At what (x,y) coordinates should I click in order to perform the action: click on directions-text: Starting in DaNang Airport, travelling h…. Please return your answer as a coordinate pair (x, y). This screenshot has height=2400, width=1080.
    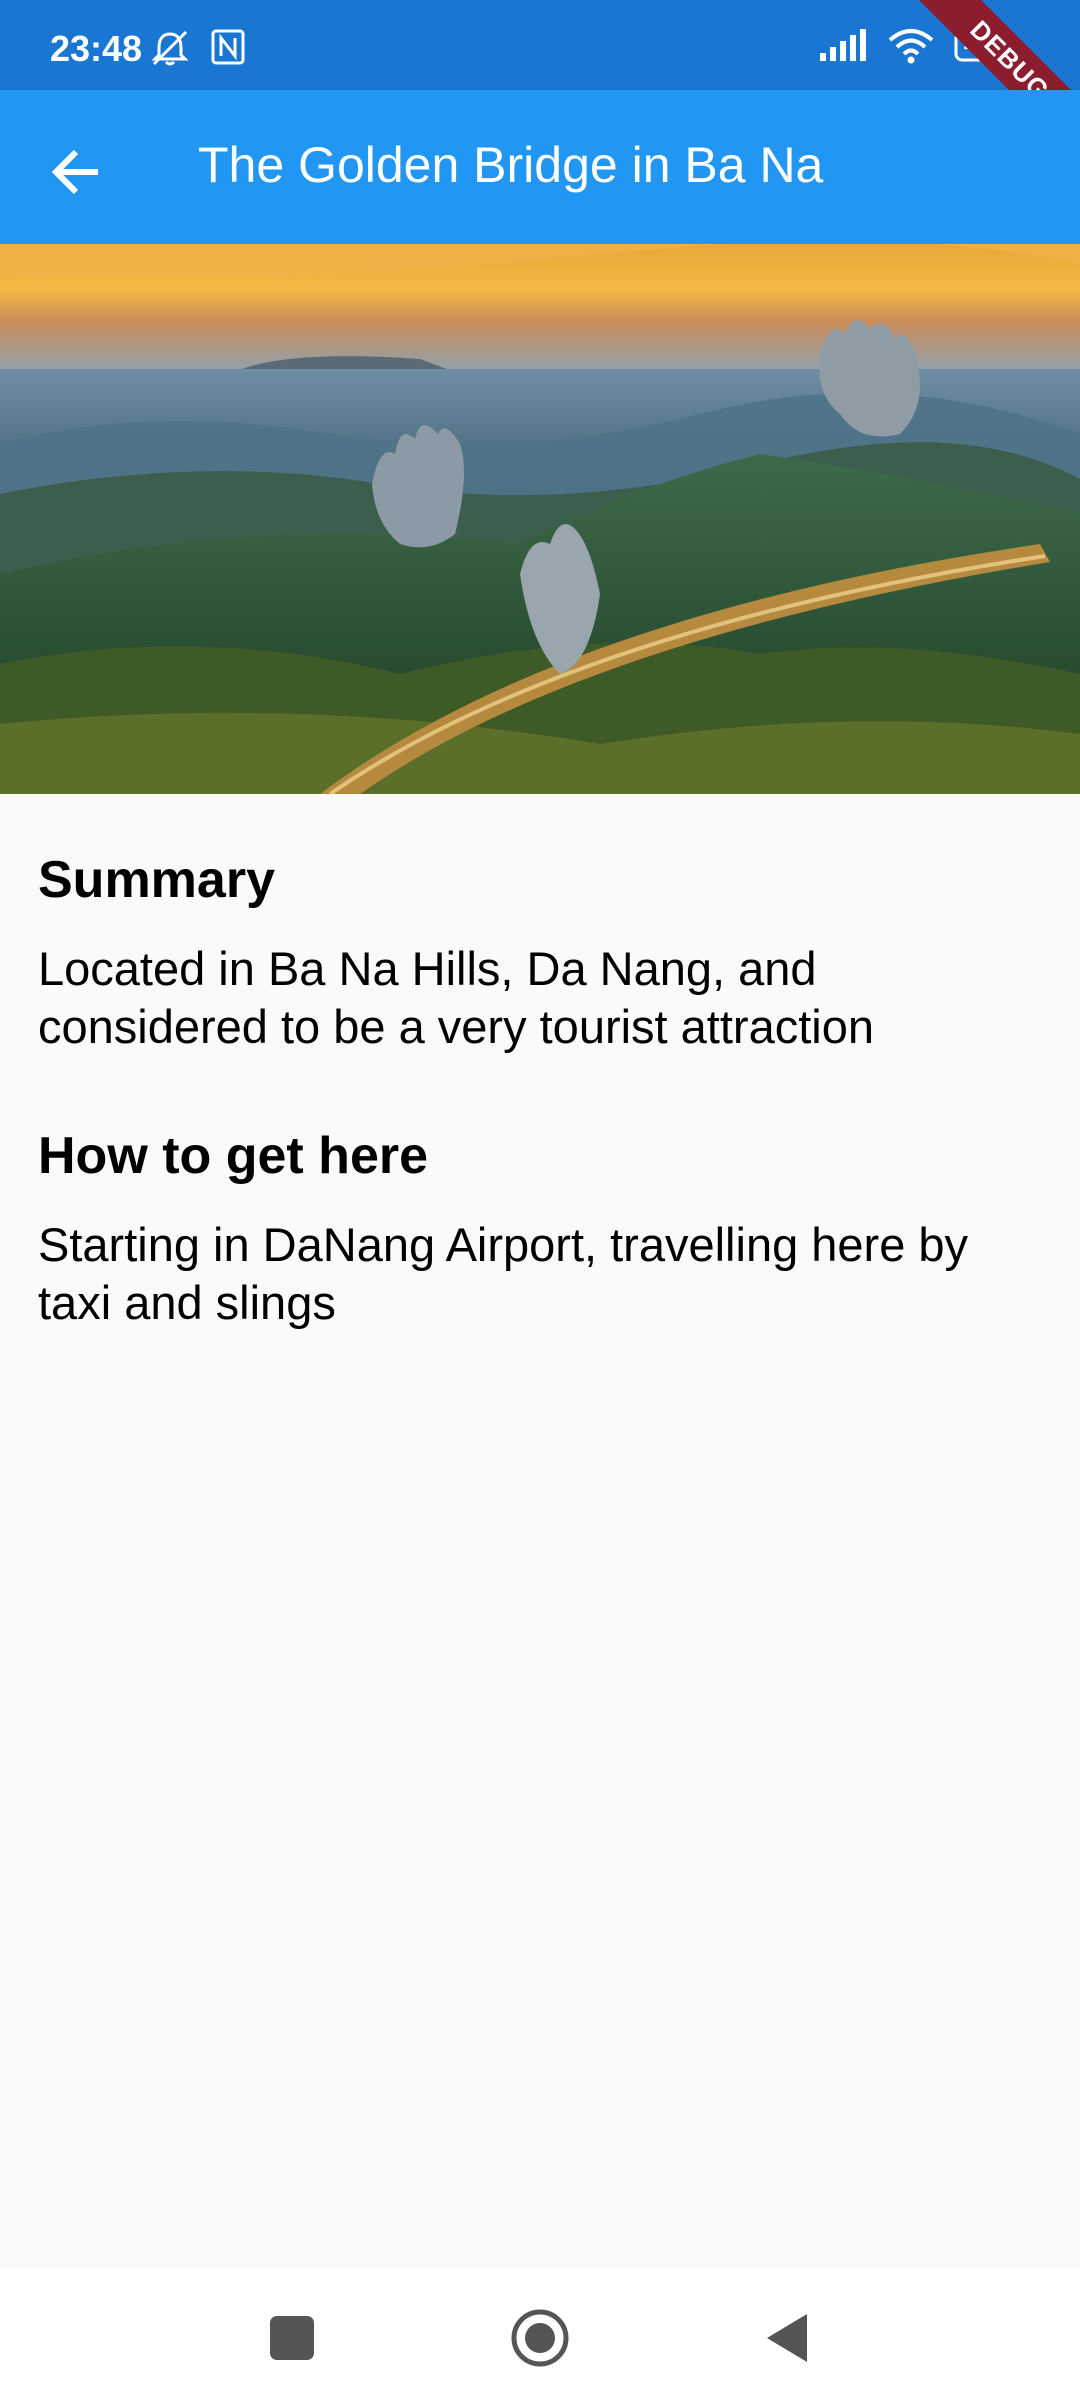
    Looking at the image, I should click on (503, 1273).